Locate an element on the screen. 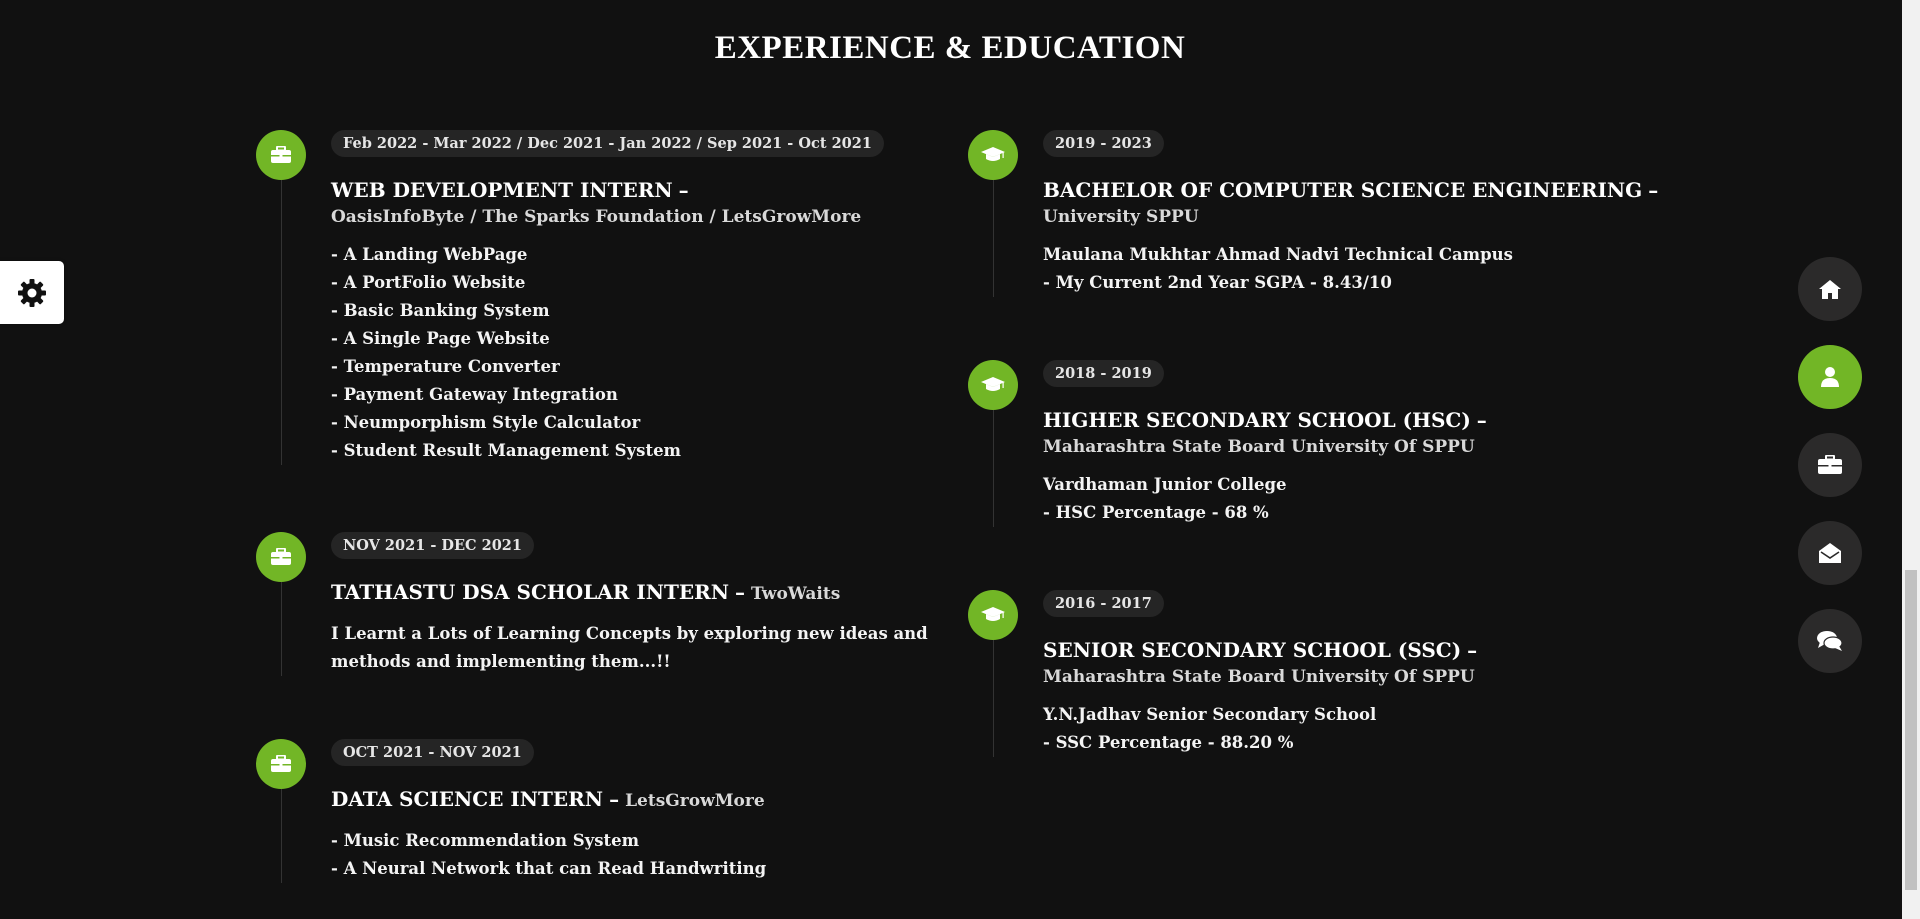  entry-line-text: - Temperature Converter is located at coordinates (445, 366).